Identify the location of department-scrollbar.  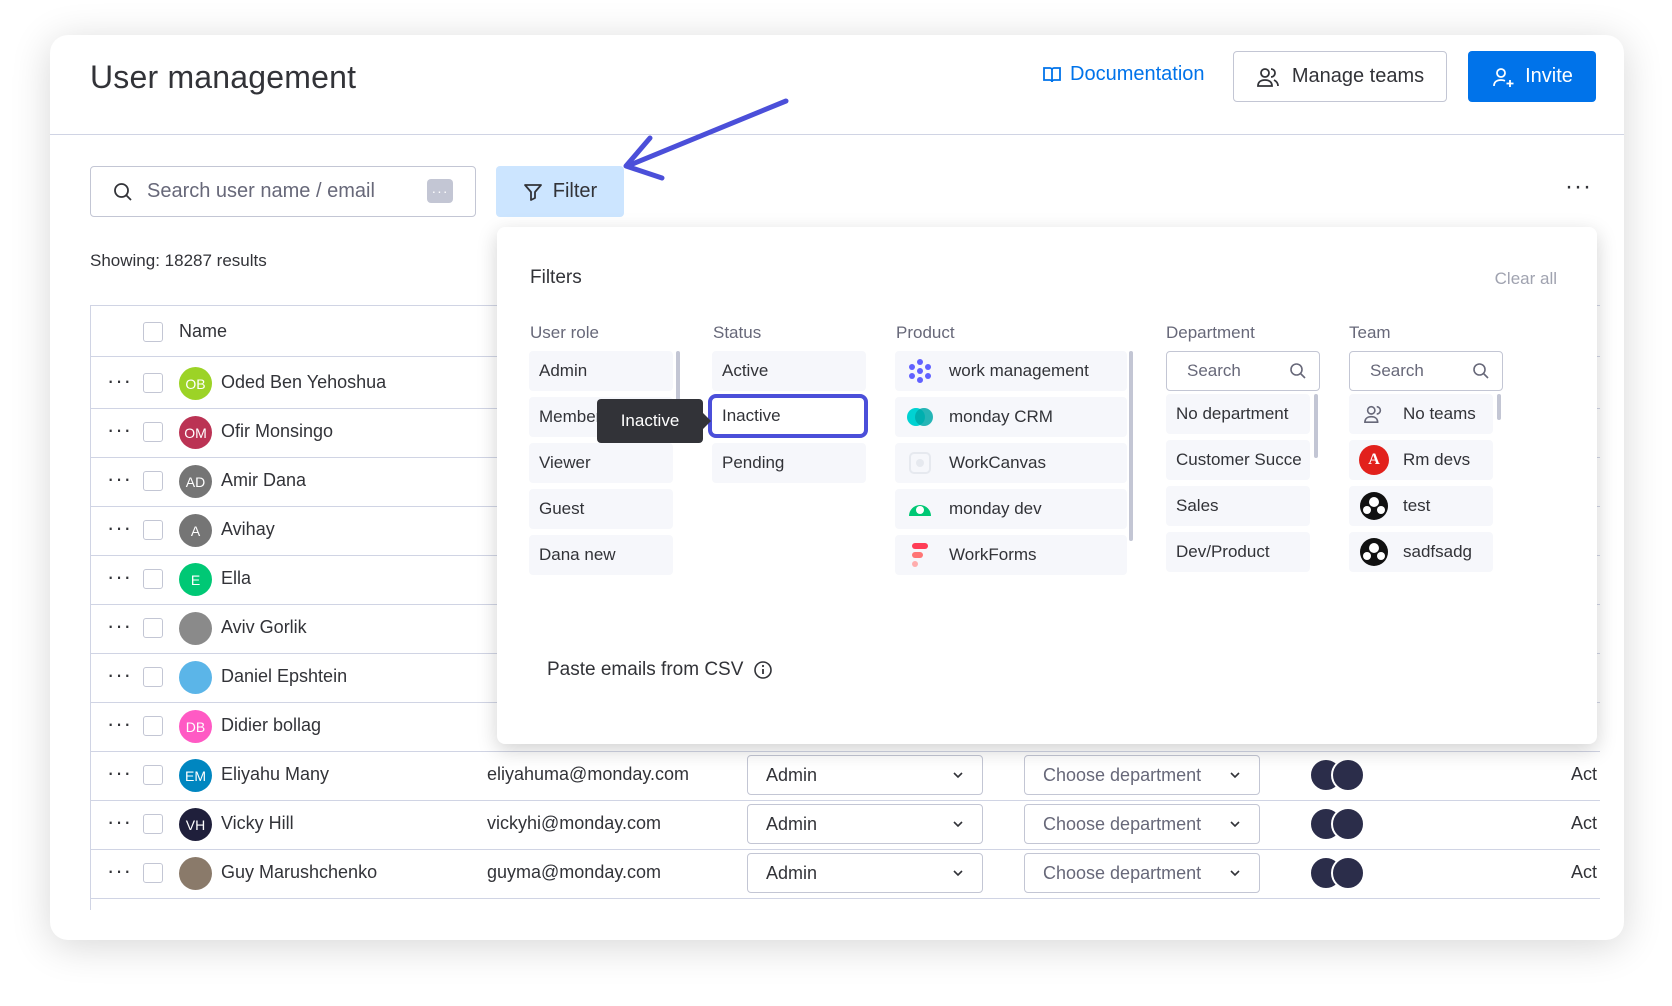
(1316, 426).